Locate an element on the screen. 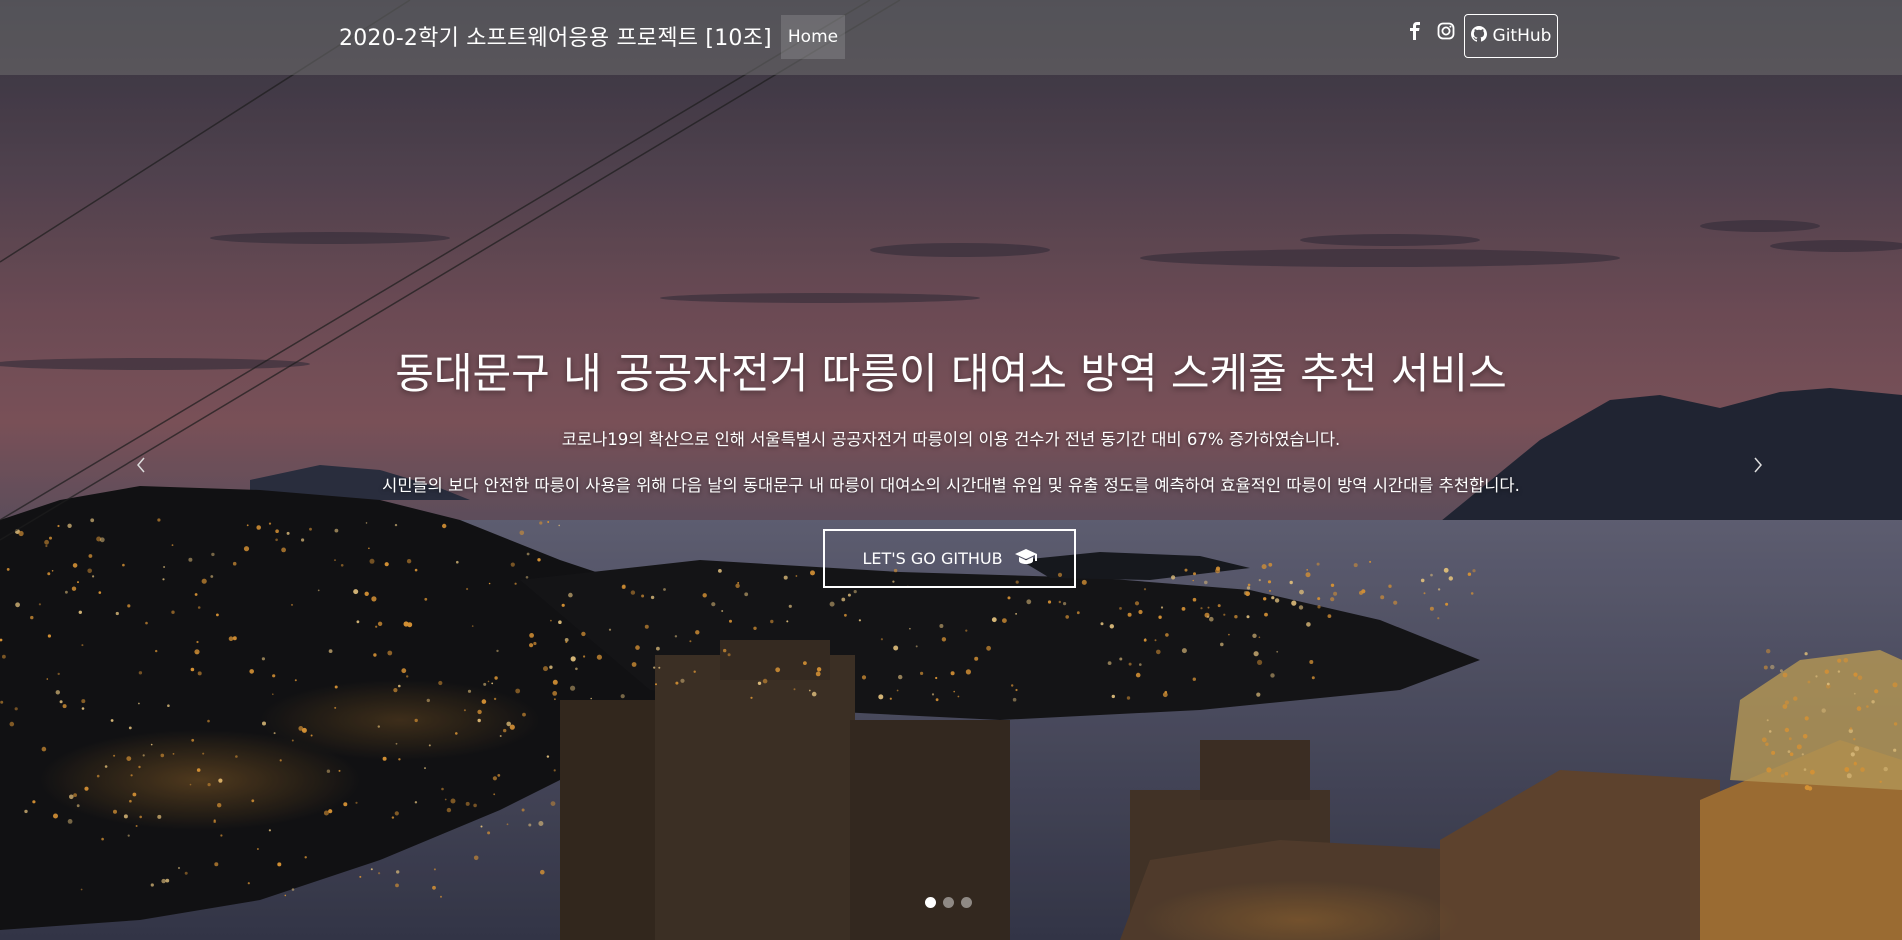 Image resolution: width=1902 pixels, height=940 pixels. github-label: GitHub is located at coordinates (1522, 36).